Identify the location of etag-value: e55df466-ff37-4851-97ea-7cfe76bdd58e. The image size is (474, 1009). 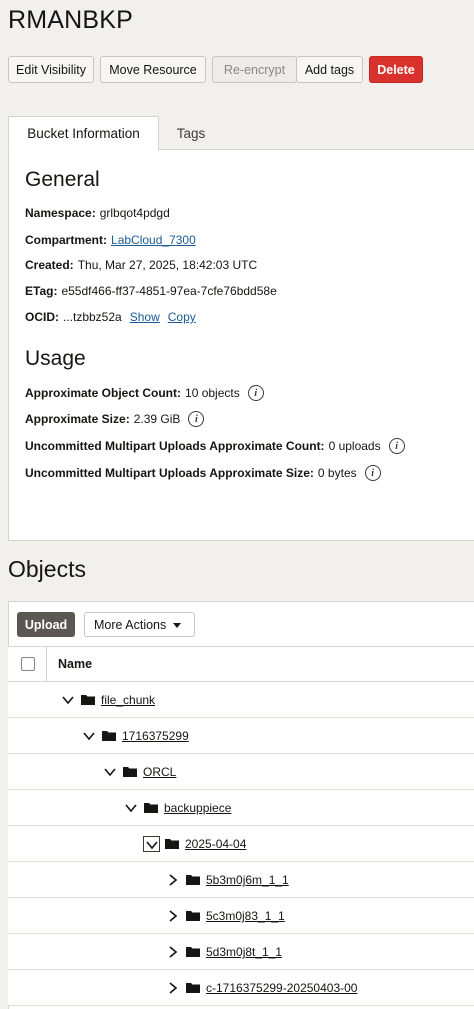
(169, 291).